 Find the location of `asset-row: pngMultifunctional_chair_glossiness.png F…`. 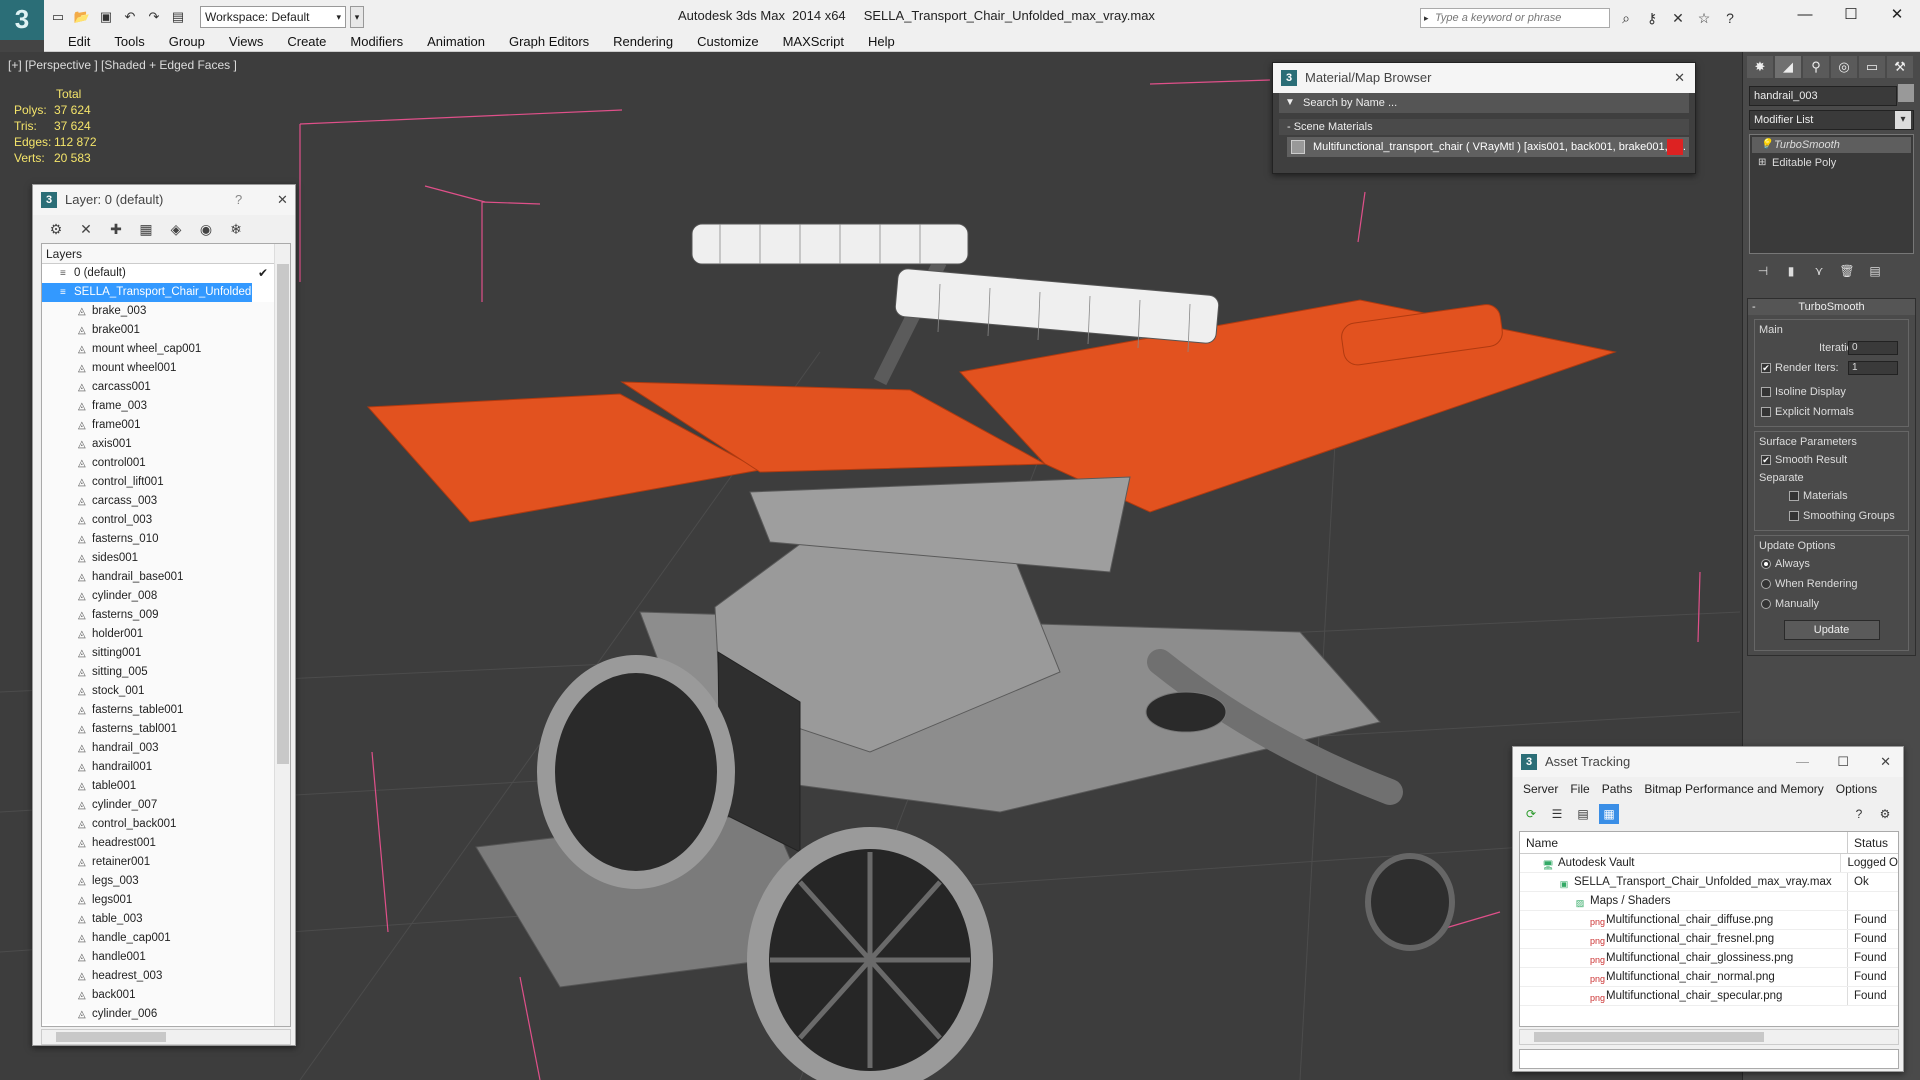

asset-row: pngMultifunctional_chair_glossiness.png F… is located at coordinates (1709, 958).